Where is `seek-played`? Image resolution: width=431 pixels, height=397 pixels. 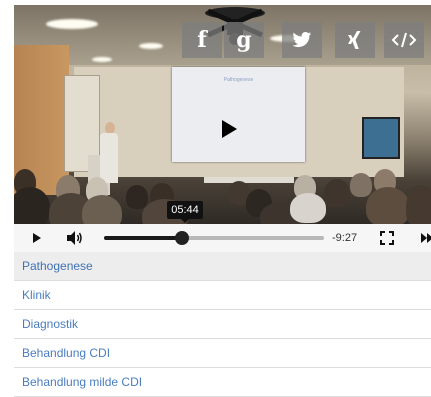 seek-played is located at coordinates (143, 238).